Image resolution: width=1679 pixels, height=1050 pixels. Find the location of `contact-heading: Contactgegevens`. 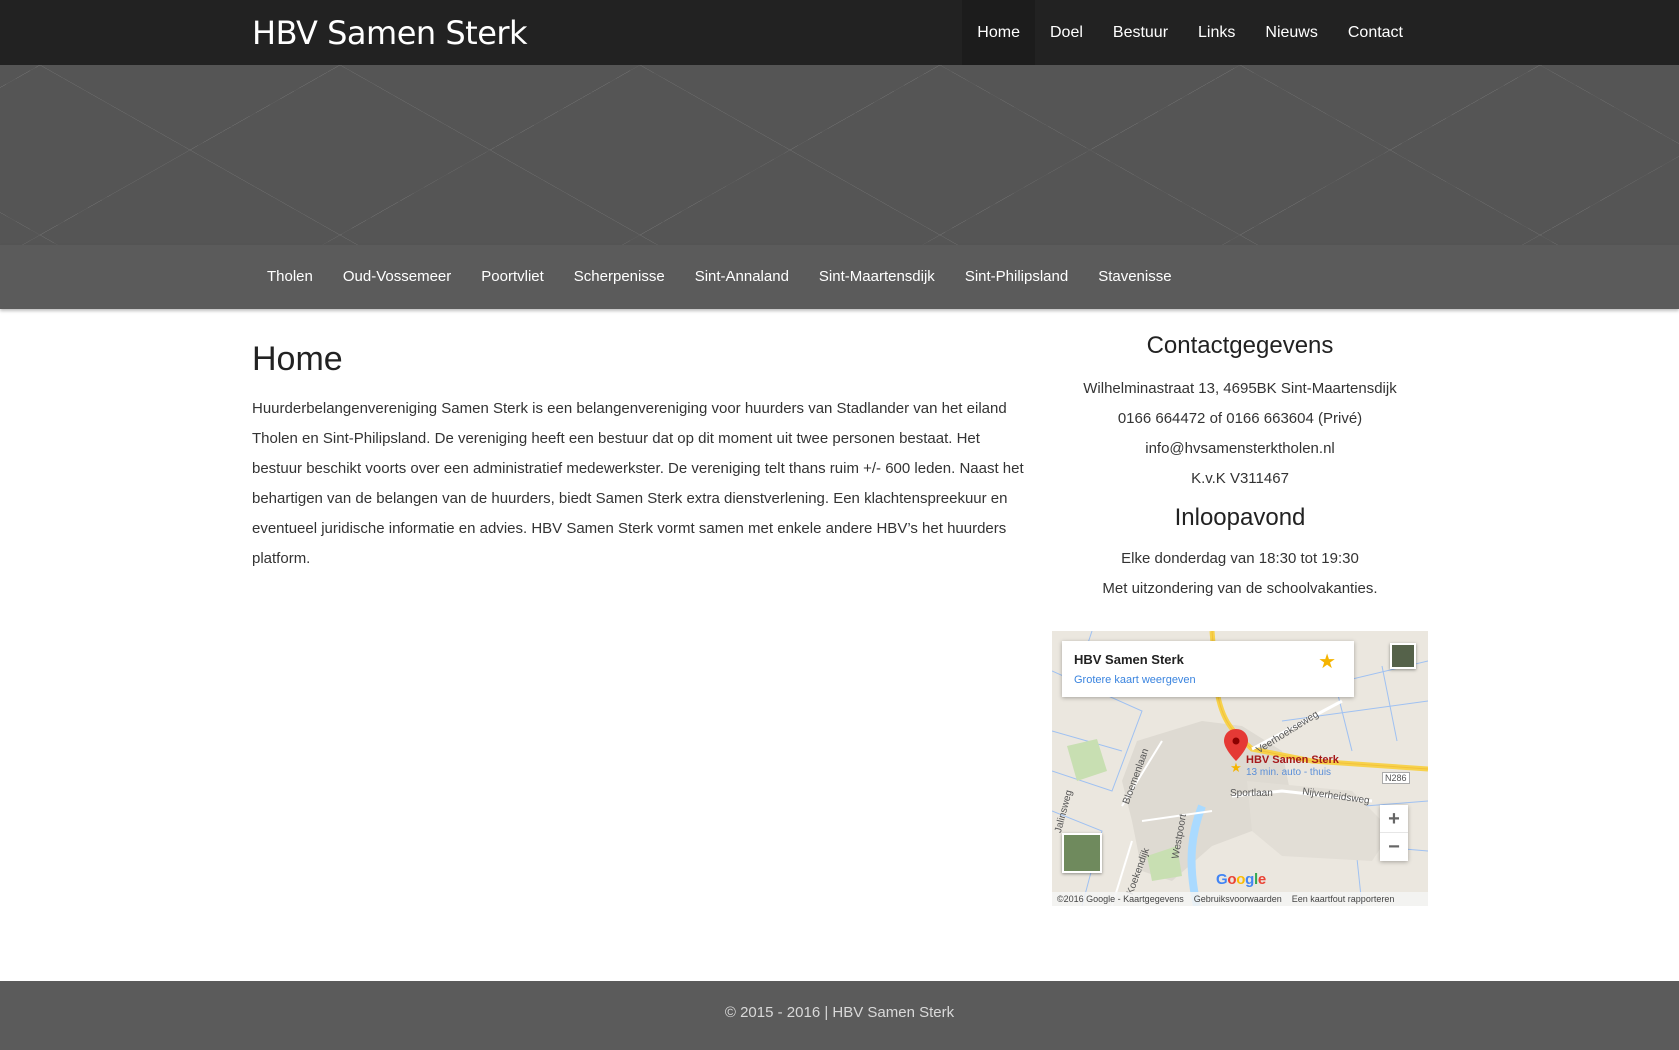

contact-heading: Contactgegevens is located at coordinates (1240, 345).